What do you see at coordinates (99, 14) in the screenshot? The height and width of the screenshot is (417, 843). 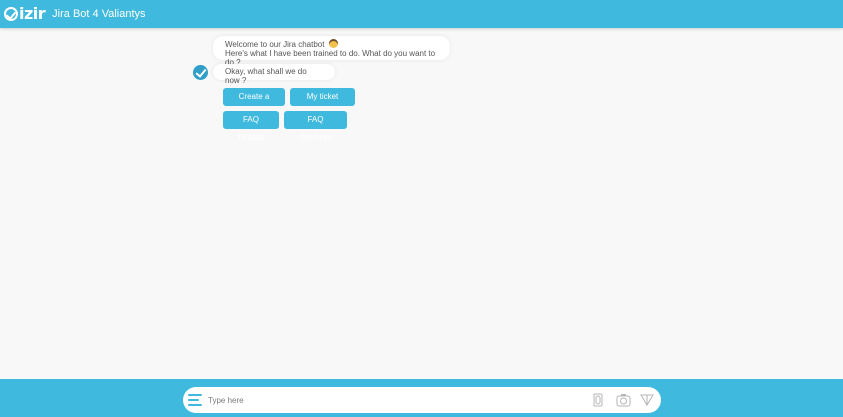 I see `page-title: Jira Bot 4 Valiantys` at bounding box center [99, 14].